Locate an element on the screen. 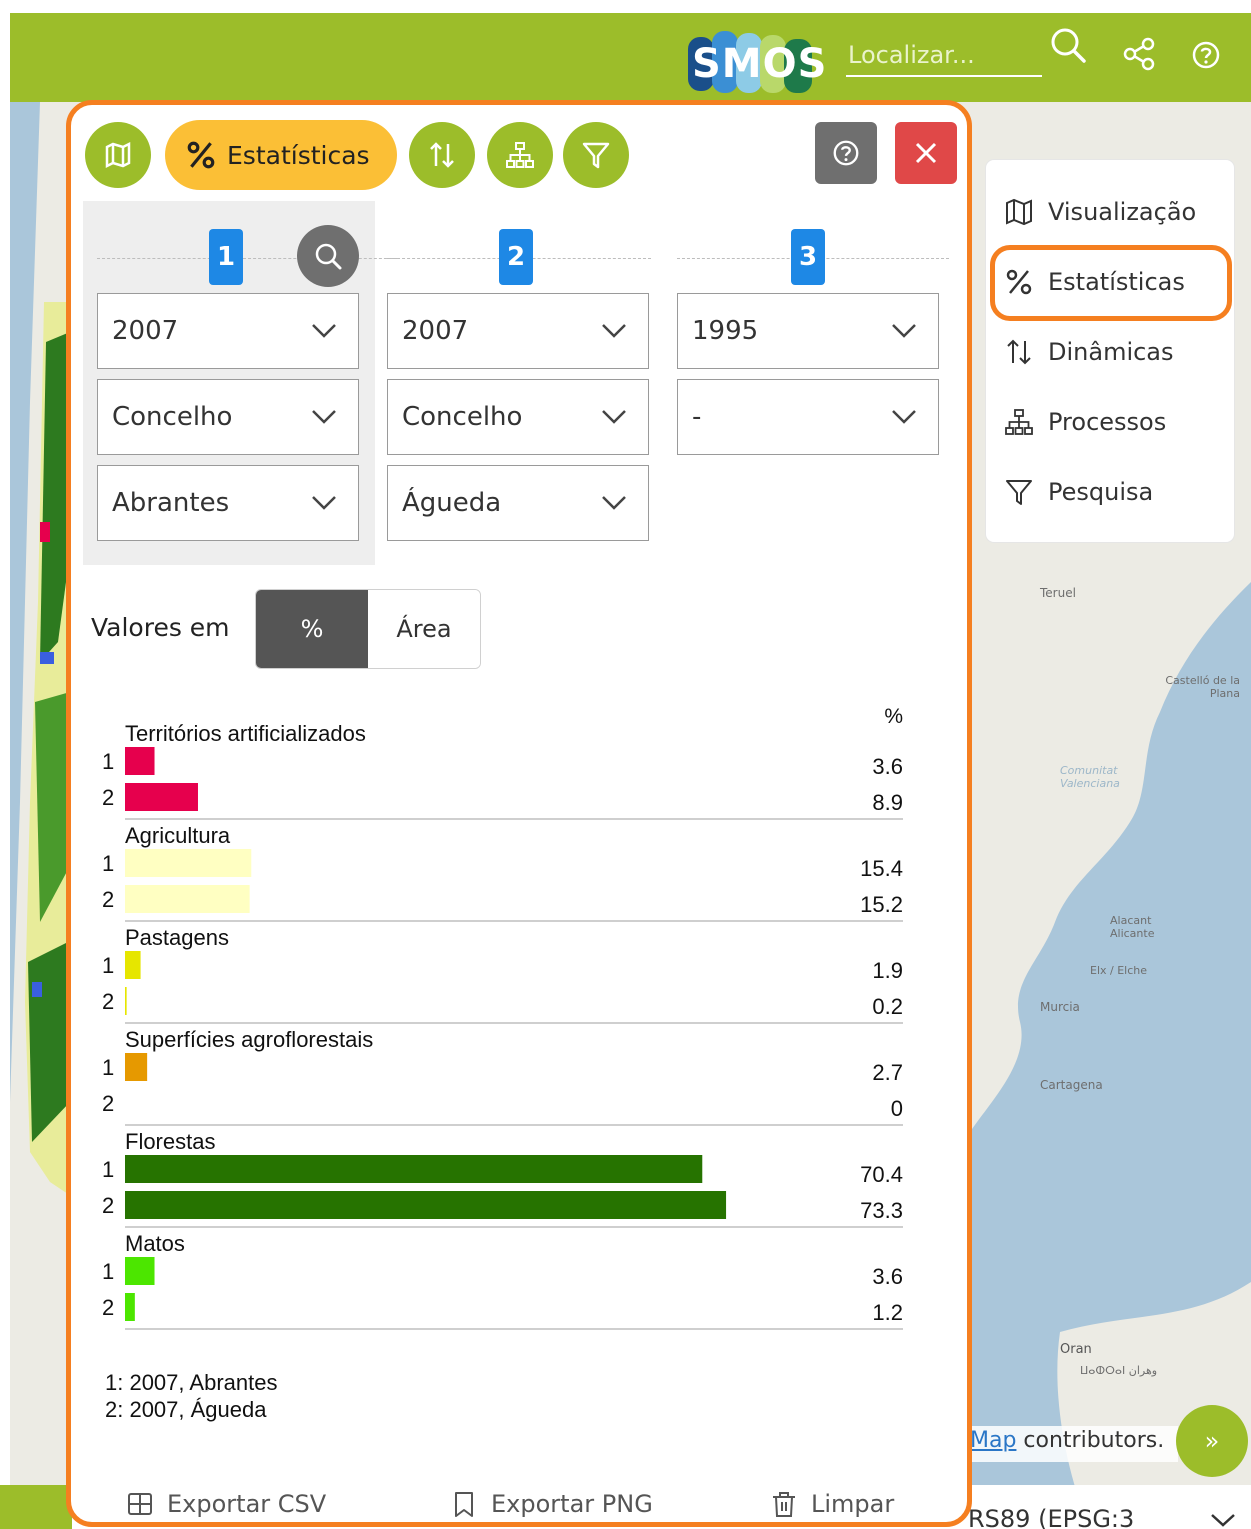 This screenshot has width=1251, height=1529. nav-item-visualizacao: Visualização is located at coordinates (1100, 212).